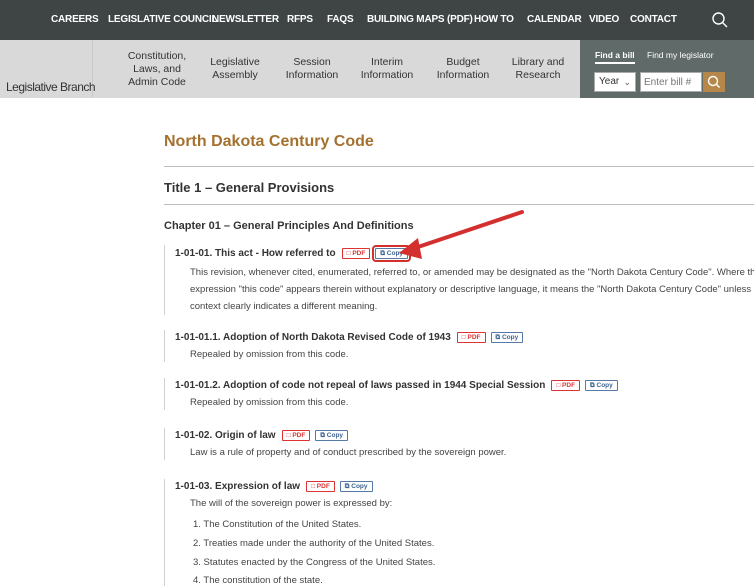  Describe the element at coordinates (235, 62) in the screenshot. I see `menu-label: Legislative` at that location.